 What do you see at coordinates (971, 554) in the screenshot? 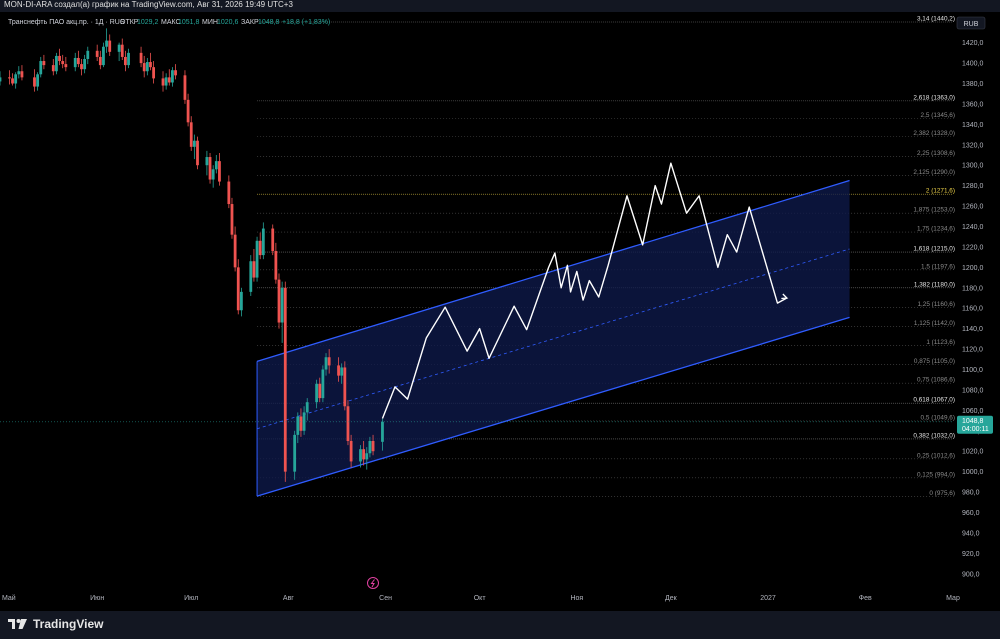
I see `y-tick-label: 920,0` at bounding box center [971, 554].